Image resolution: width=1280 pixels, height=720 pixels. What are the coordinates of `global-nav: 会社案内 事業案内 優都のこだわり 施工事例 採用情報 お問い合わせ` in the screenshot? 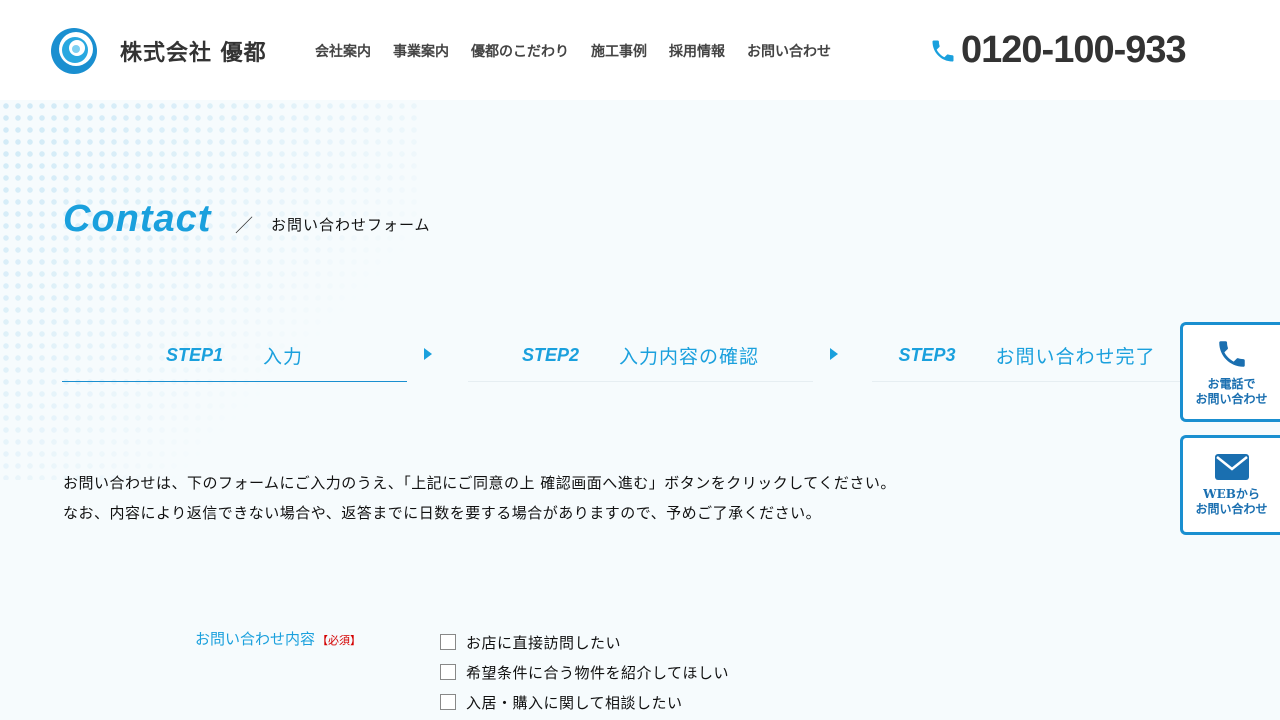 It's located at (584, 51).